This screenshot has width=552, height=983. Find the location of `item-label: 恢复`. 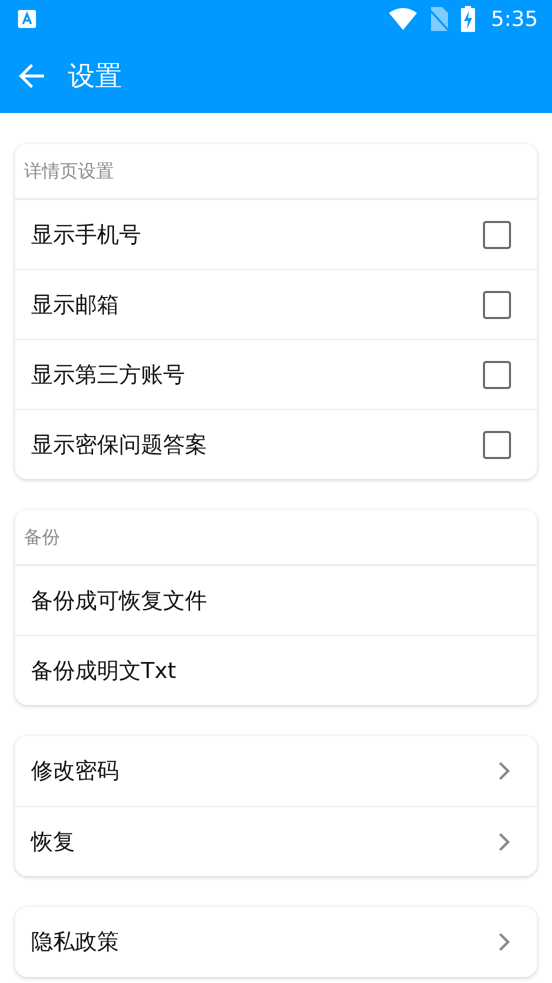

item-label: 恢复 is located at coordinates (53, 842).